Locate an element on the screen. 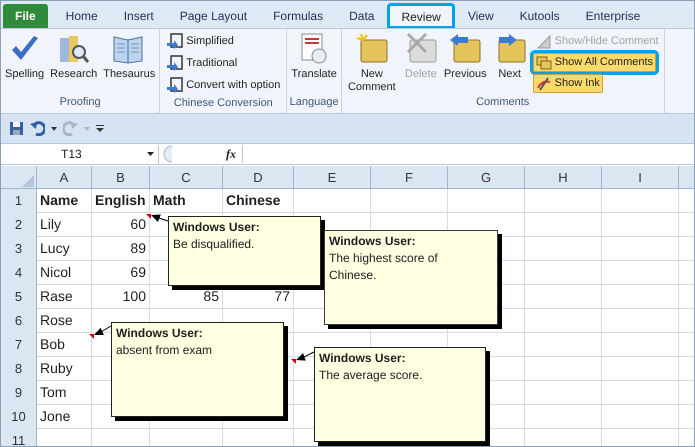  group-label: Comments is located at coordinates (502, 102).